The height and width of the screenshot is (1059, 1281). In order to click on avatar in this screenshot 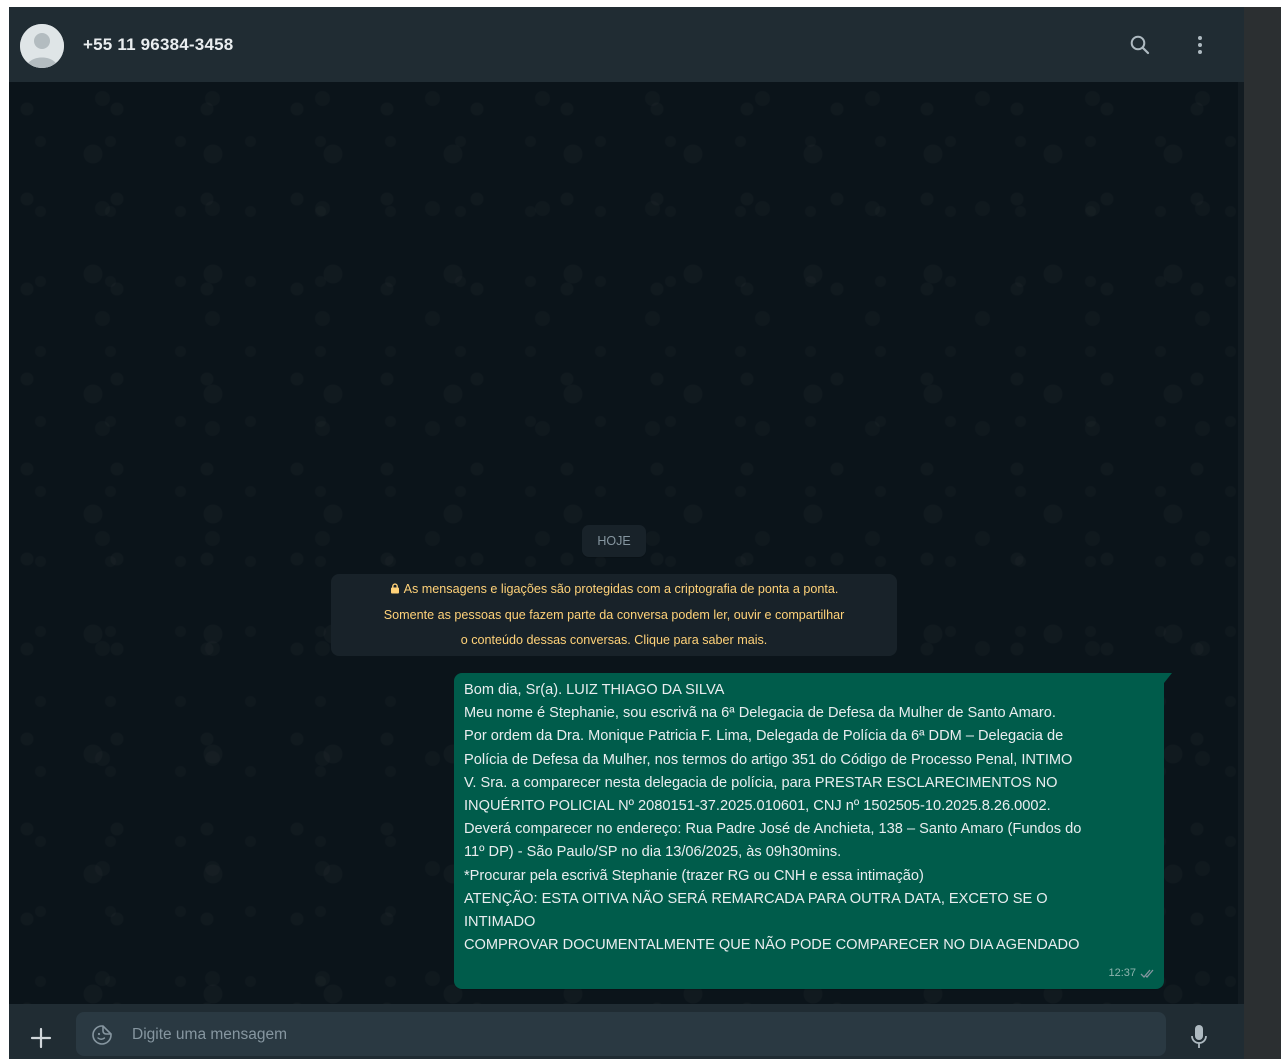, I will do `click(42, 46)`.